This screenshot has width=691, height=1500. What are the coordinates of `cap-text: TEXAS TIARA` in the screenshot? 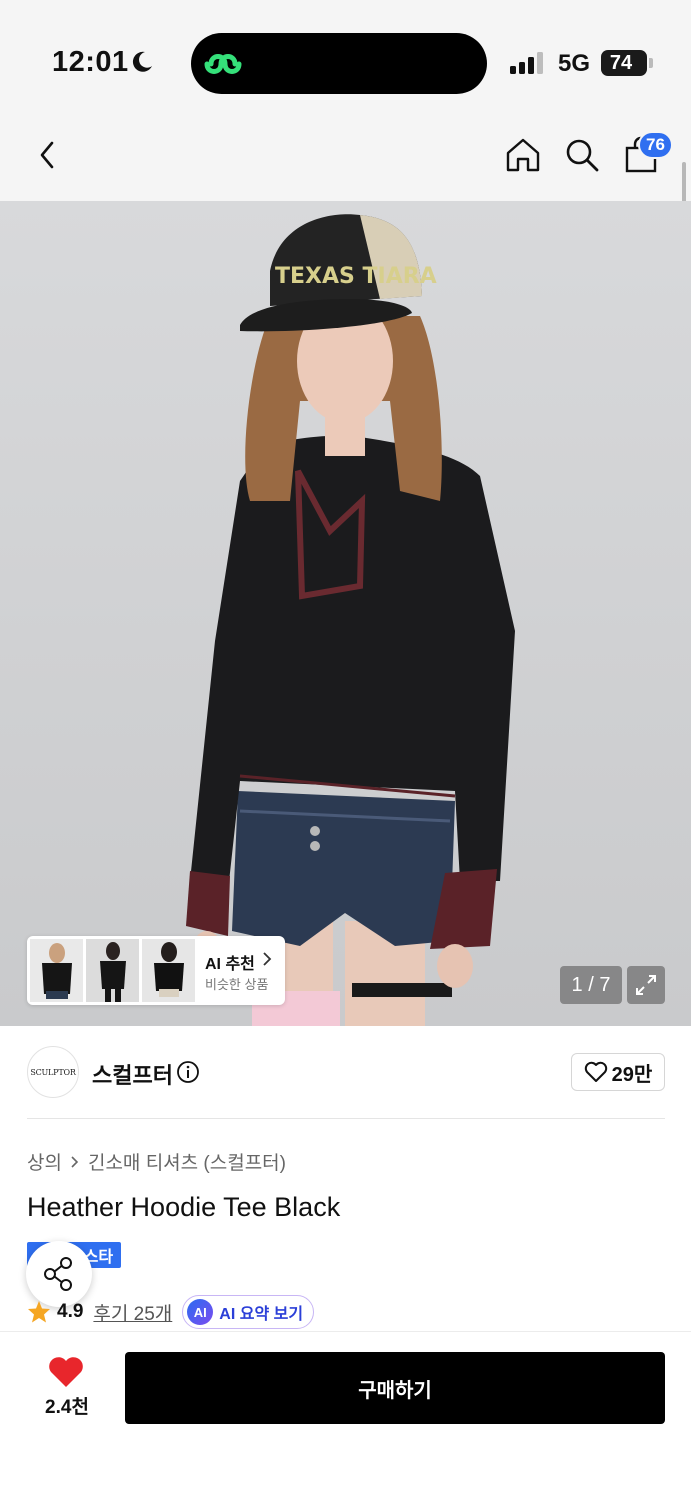 It's located at (356, 276).